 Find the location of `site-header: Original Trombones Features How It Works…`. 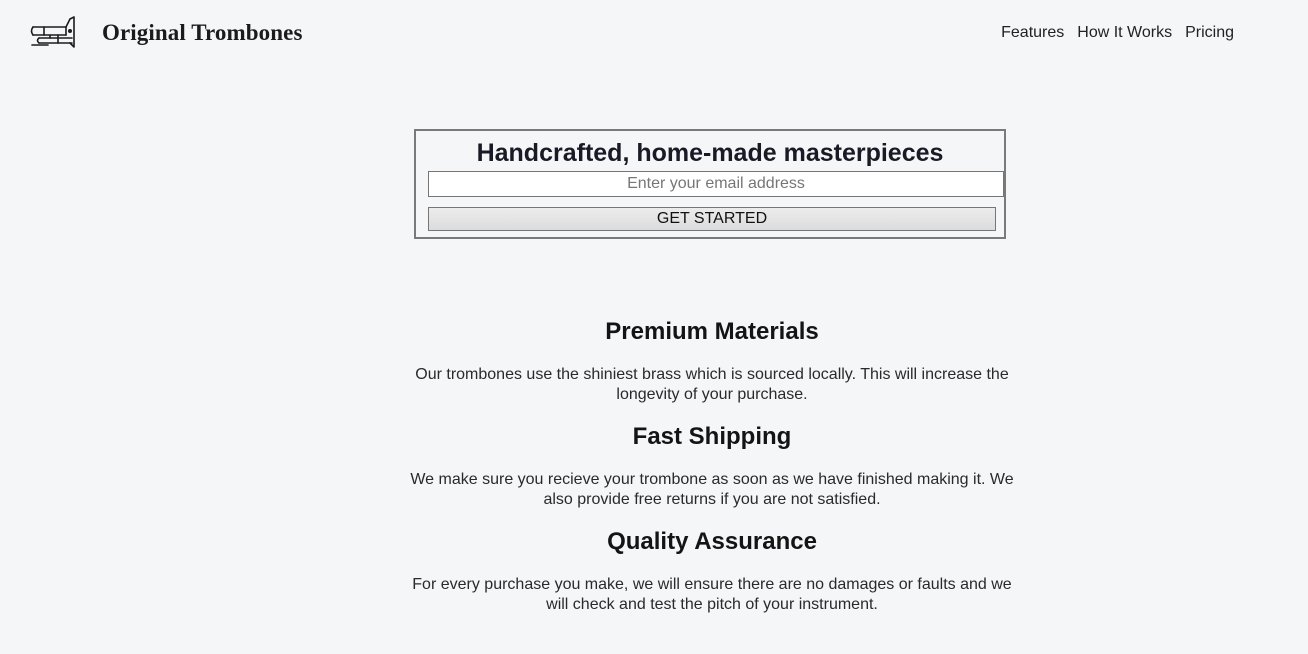

site-header: Original Trombones Features How It Works… is located at coordinates (654, 33).